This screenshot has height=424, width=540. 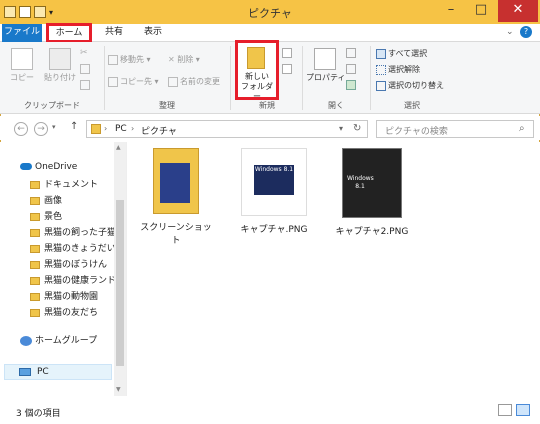 What do you see at coordinates (54, 127) in the screenshot?
I see `recent-dropdown-icon: ▾` at bounding box center [54, 127].